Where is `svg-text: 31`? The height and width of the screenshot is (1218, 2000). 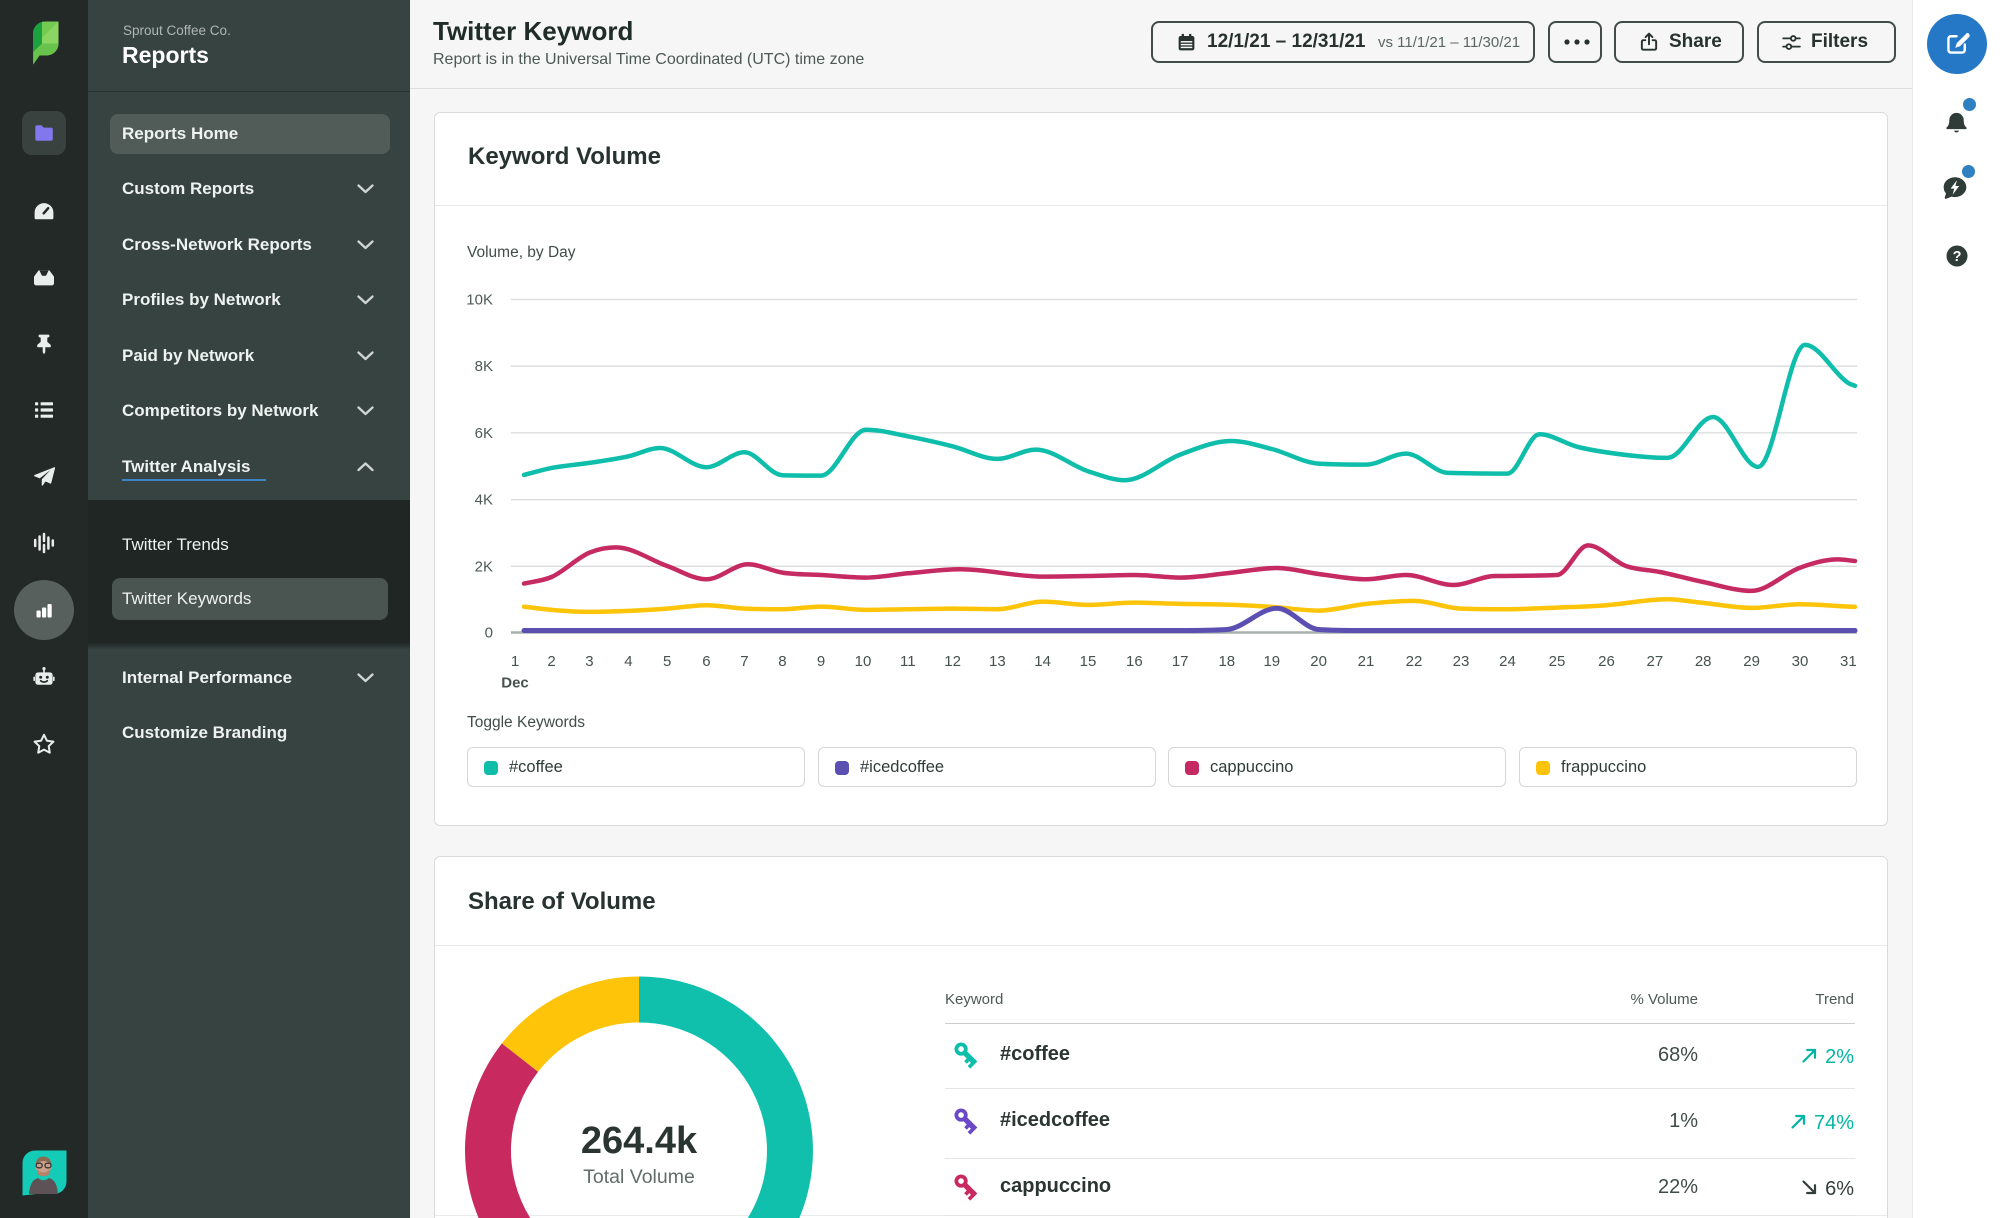 svg-text: 31 is located at coordinates (1848, 661).